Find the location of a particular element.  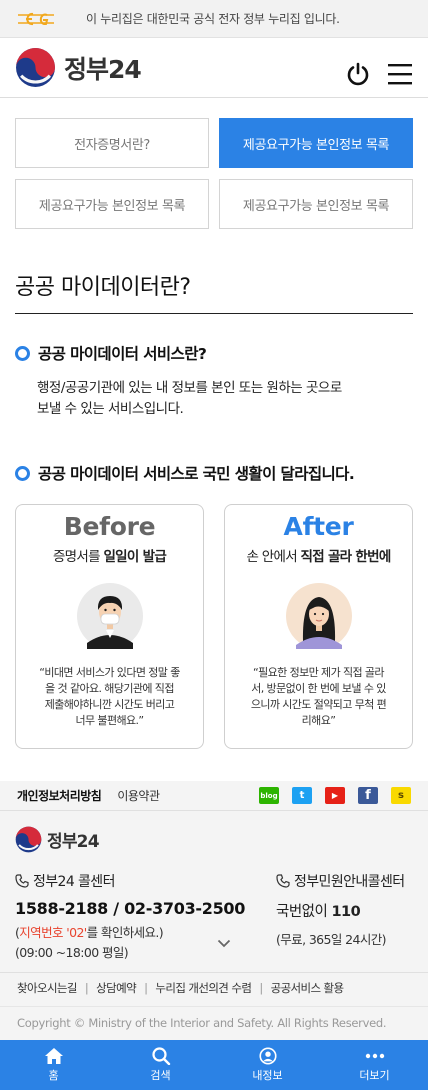

search-icon is located at coordinates (160, 1056).